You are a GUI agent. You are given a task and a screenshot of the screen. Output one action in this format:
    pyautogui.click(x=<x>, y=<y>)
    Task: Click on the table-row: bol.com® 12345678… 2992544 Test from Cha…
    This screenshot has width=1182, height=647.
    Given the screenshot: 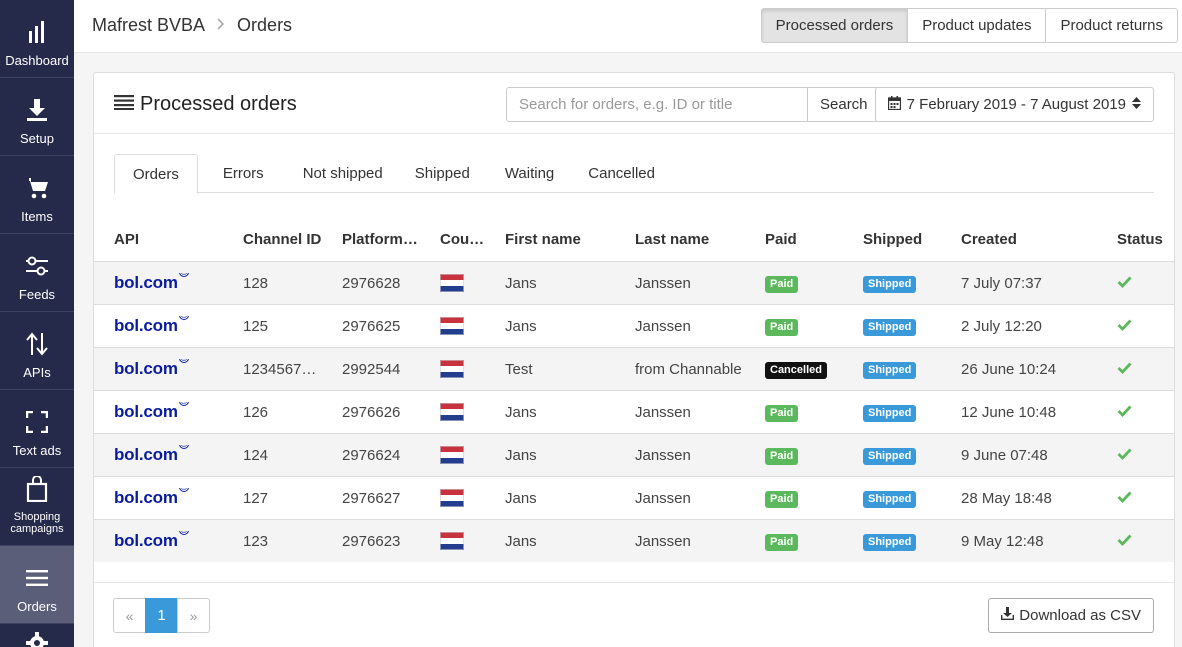 What is the action you would take?
    pyautogui.click(x=634, y=368)
    